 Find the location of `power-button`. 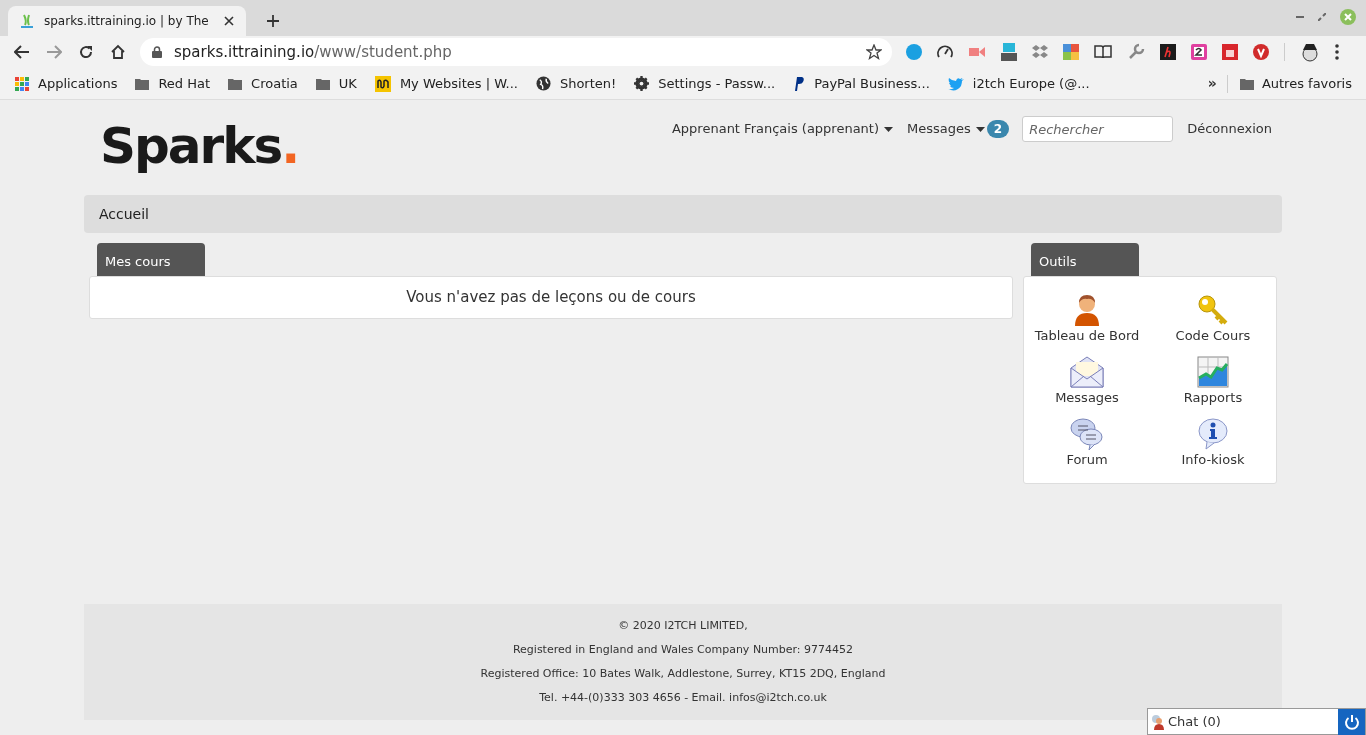

power-button is located at coordinates (1351, 721).